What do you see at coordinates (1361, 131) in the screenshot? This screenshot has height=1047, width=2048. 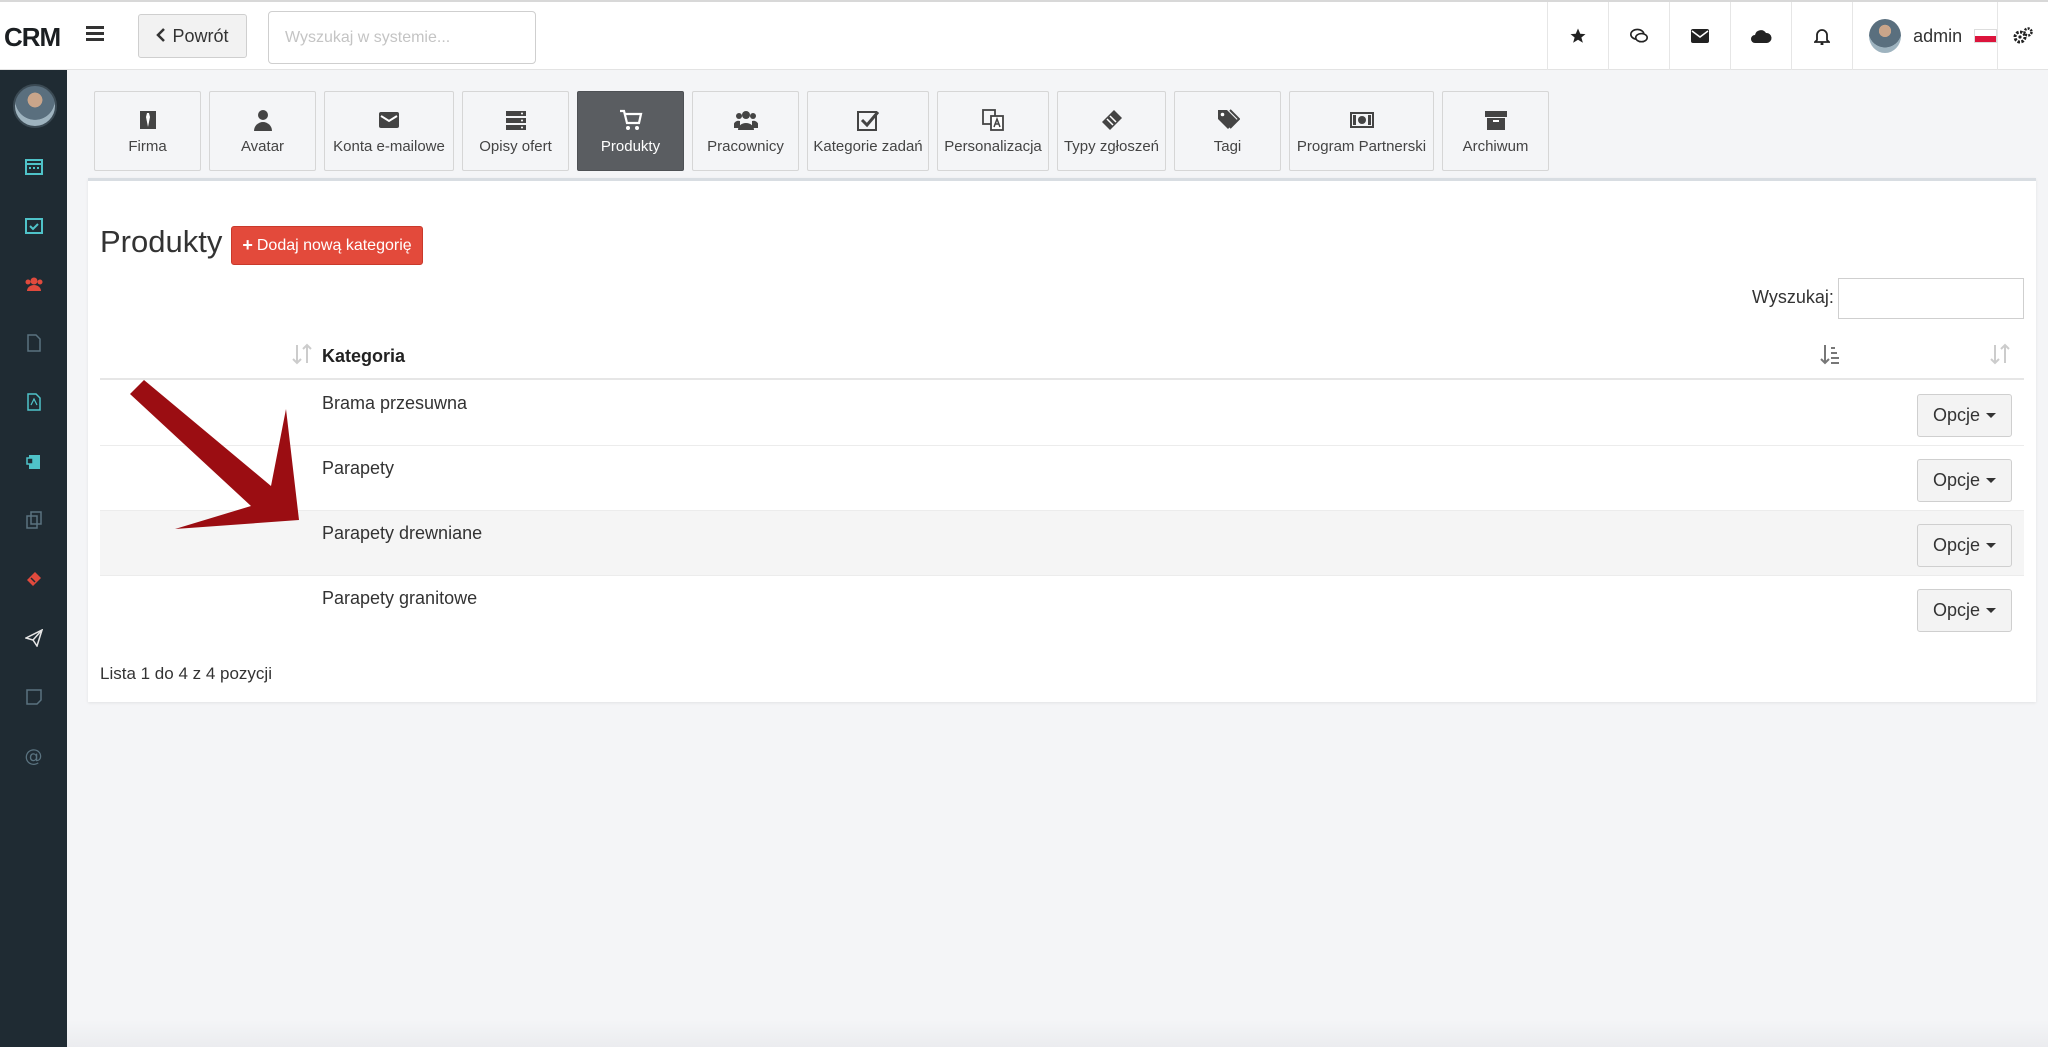 I see `tab-program-partnerski: Program Partnerski` at bounding box center [1361, 131].